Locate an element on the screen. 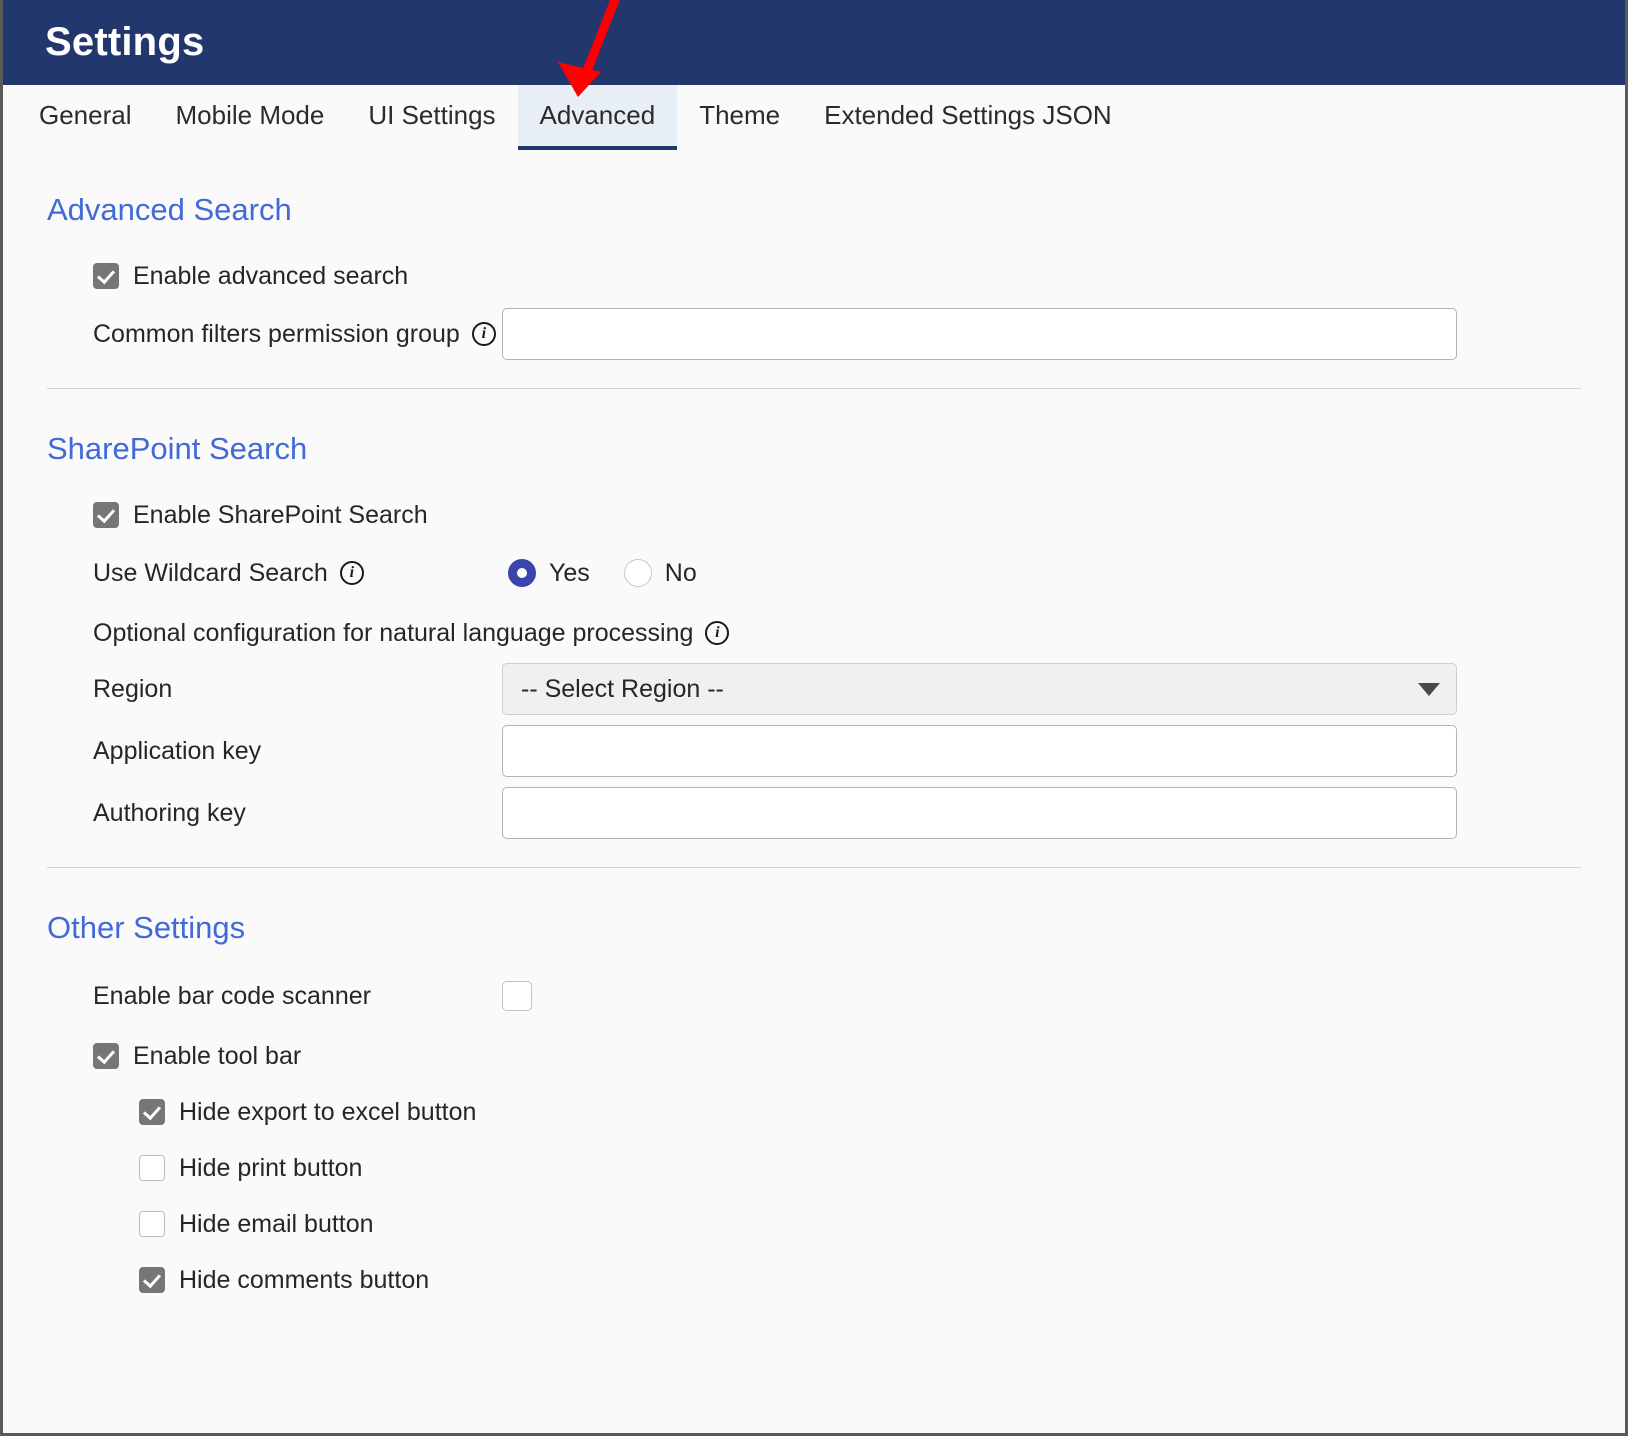 The width and height of the screenshot is (1628, 1436). hide-print-button-row: Hide print button is located at coordinates (814, 1168).